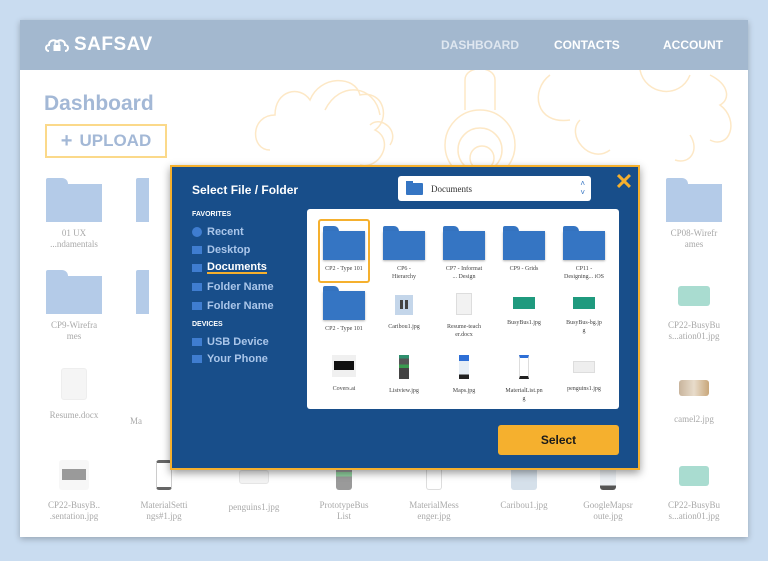 The height and width of the screenshot is (561, 768). Describe the element at coordinates (197, 359) in the screenshot. I see `phone-icon` at that location.